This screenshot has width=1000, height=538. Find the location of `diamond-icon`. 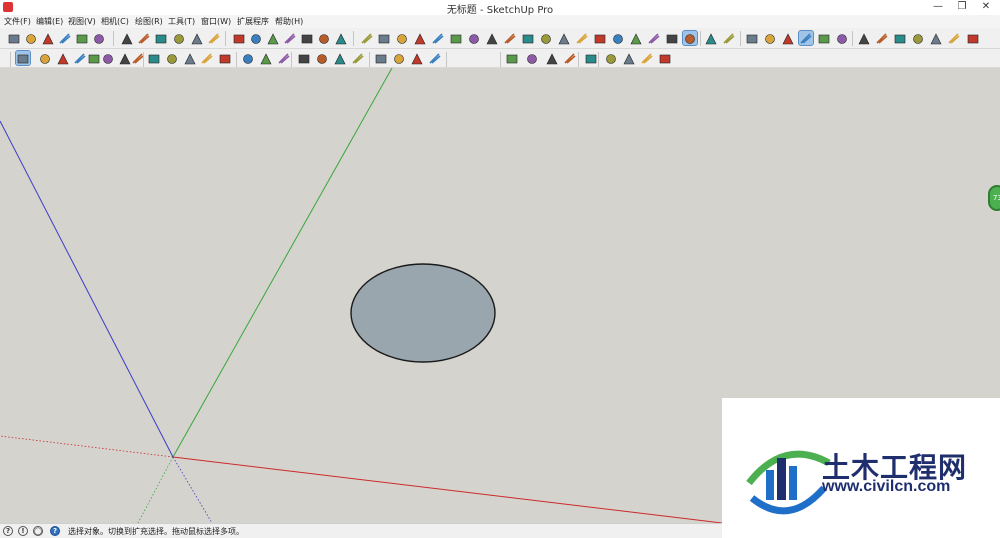

diamond-icon is located at coordinates (864, 38).